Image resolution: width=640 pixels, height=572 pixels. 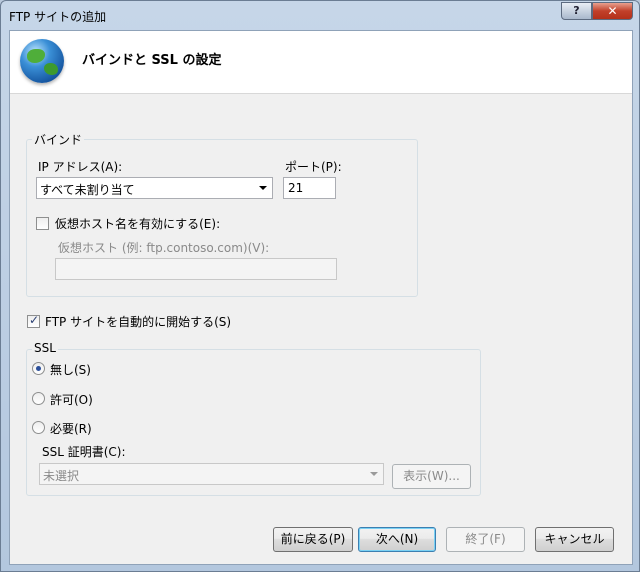 What do you see at coordinates (313, 539) in the screenshot?
I see `back-button: 前に戻る(P)` at bounding box center [313, 539].